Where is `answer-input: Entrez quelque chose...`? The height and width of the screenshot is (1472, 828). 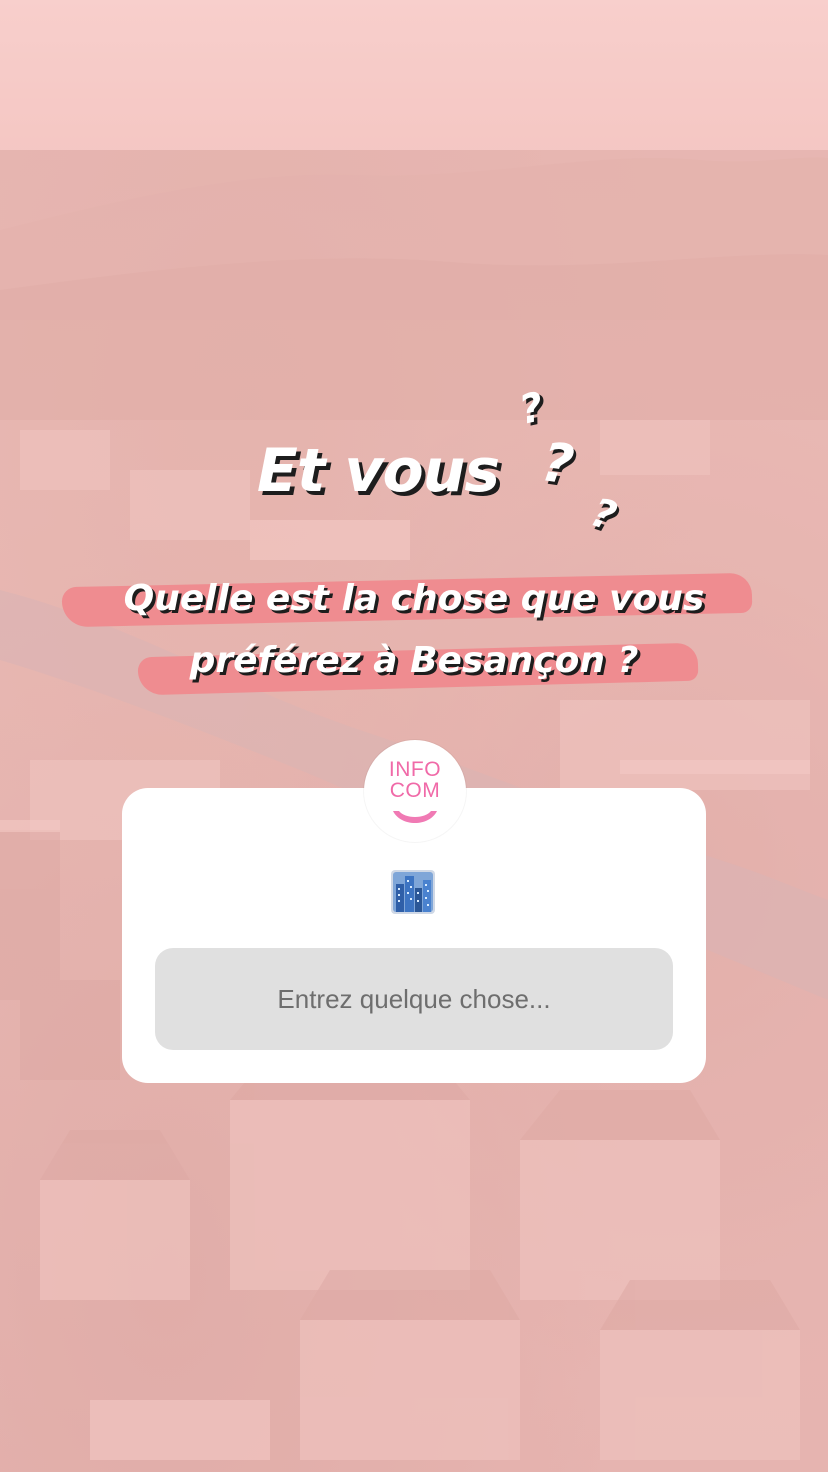
answer-input: Entrez quelque chose... is located at coordinates (414, 999).